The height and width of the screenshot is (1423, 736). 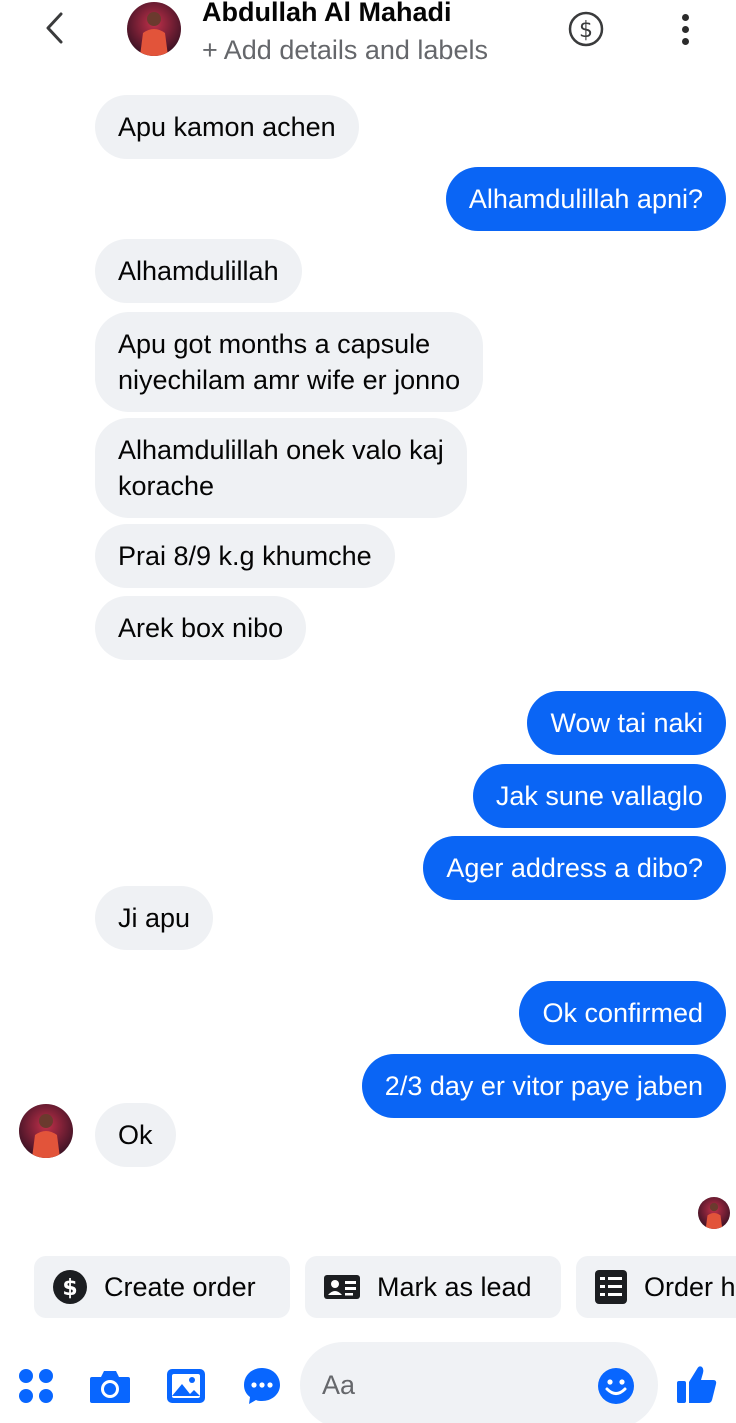 I want to click on message-input, so click(x=457, y=1385).